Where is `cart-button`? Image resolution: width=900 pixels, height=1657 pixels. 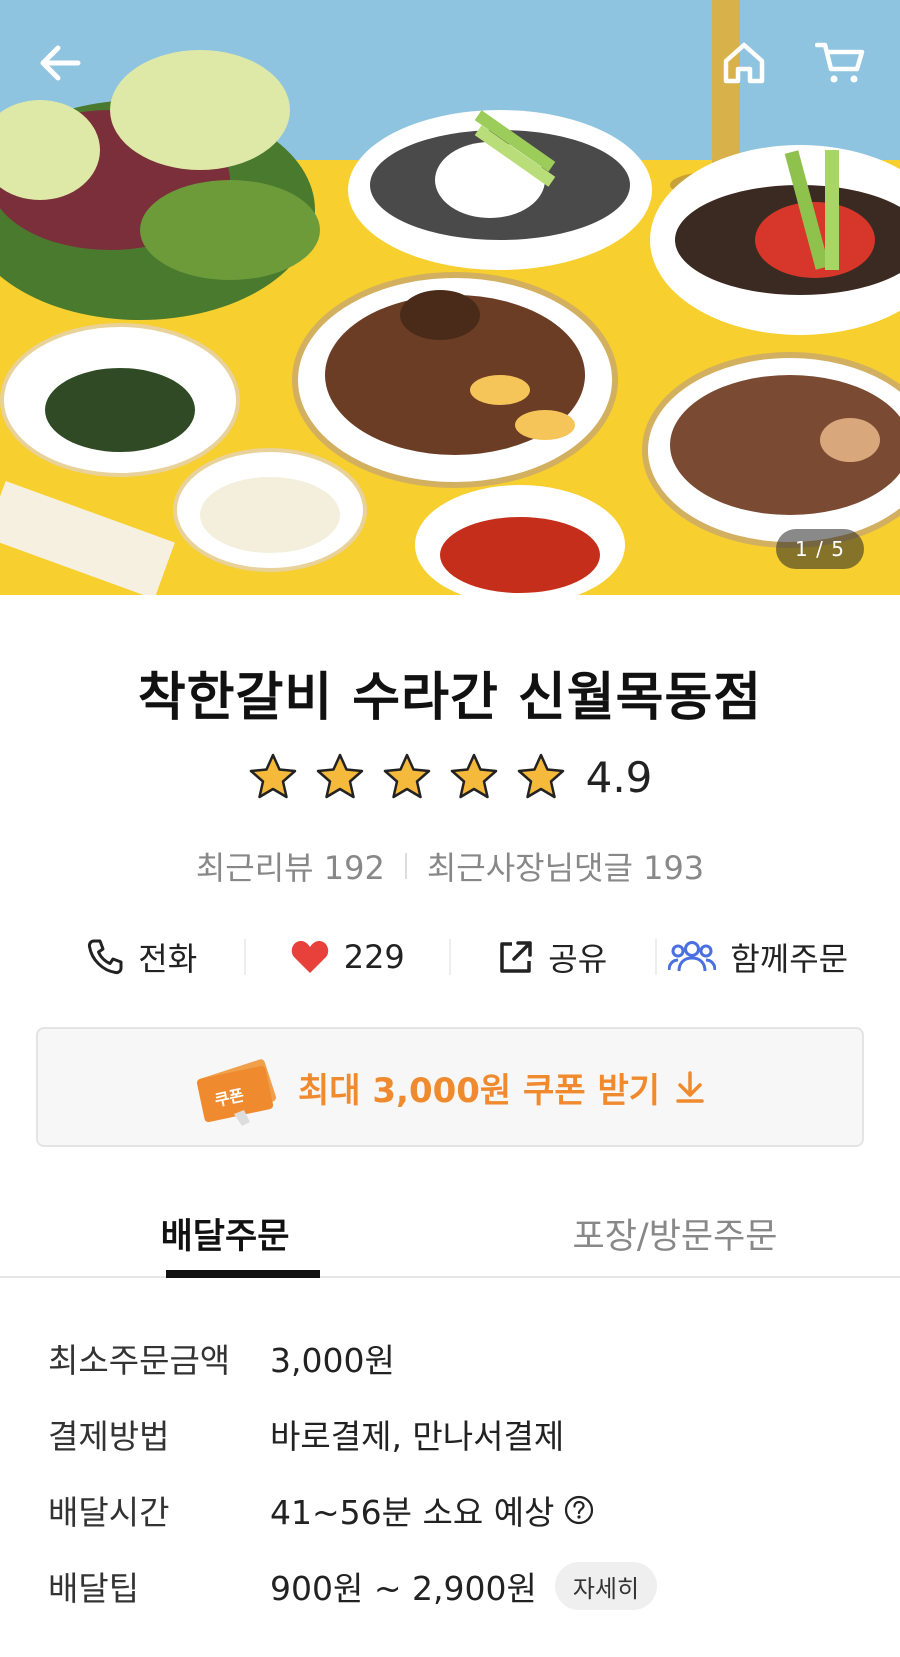 cart-button is located at coordinates (840, 63).